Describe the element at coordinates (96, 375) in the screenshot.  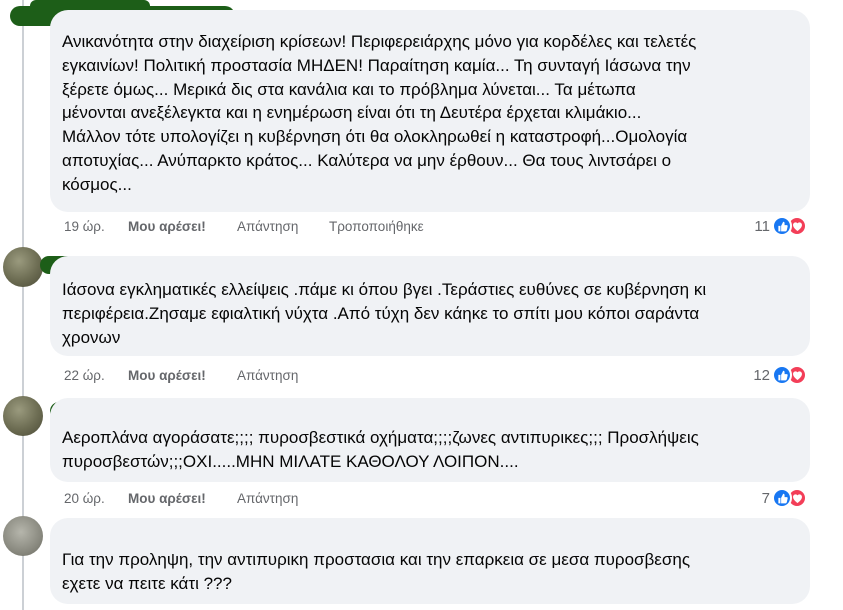
I see `comment-time: 22 ώρ.` at that location.